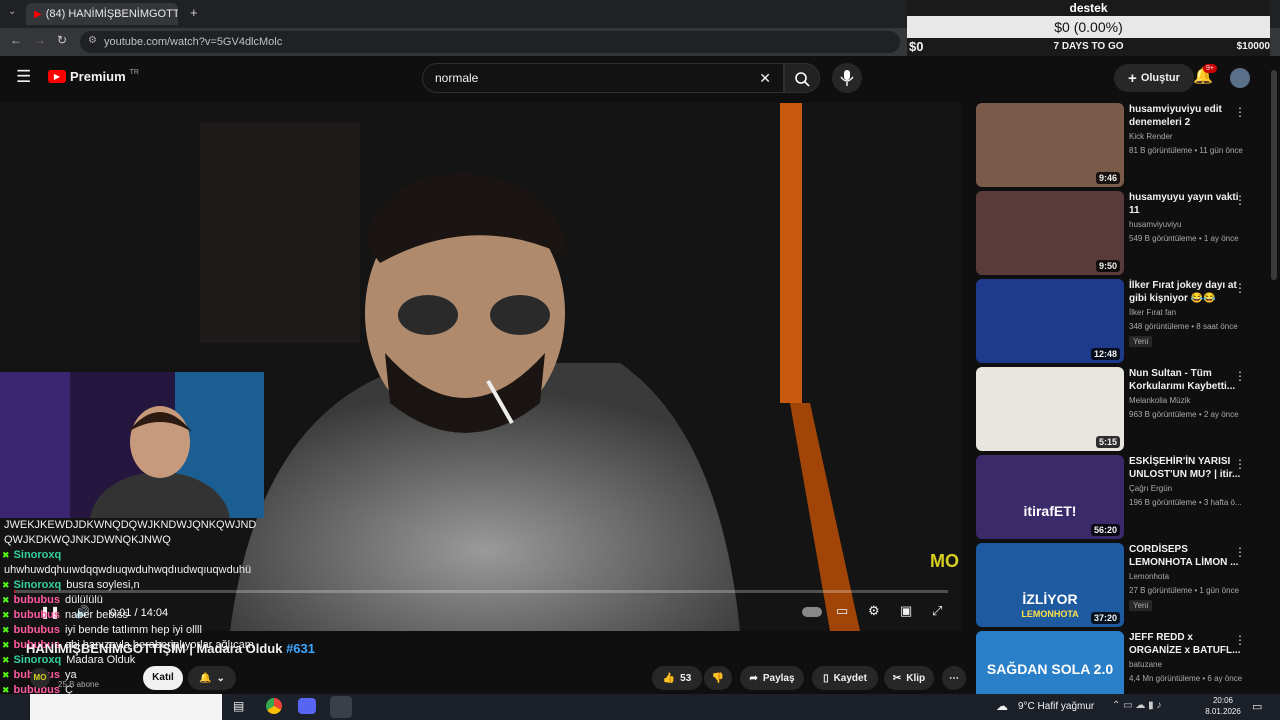  What do you see at coordinates (212, 678) in the screenshot?
I see `subscribed-button: 🔔 ⌄` at bounding box center [212, 678].